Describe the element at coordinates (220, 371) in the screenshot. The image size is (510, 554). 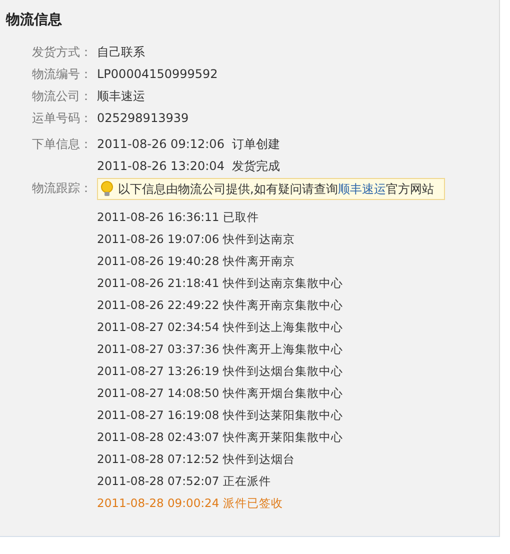
I see `tracking-event: 2011-08-27 13:26:19 快件到达烟台集散中心` at that location.